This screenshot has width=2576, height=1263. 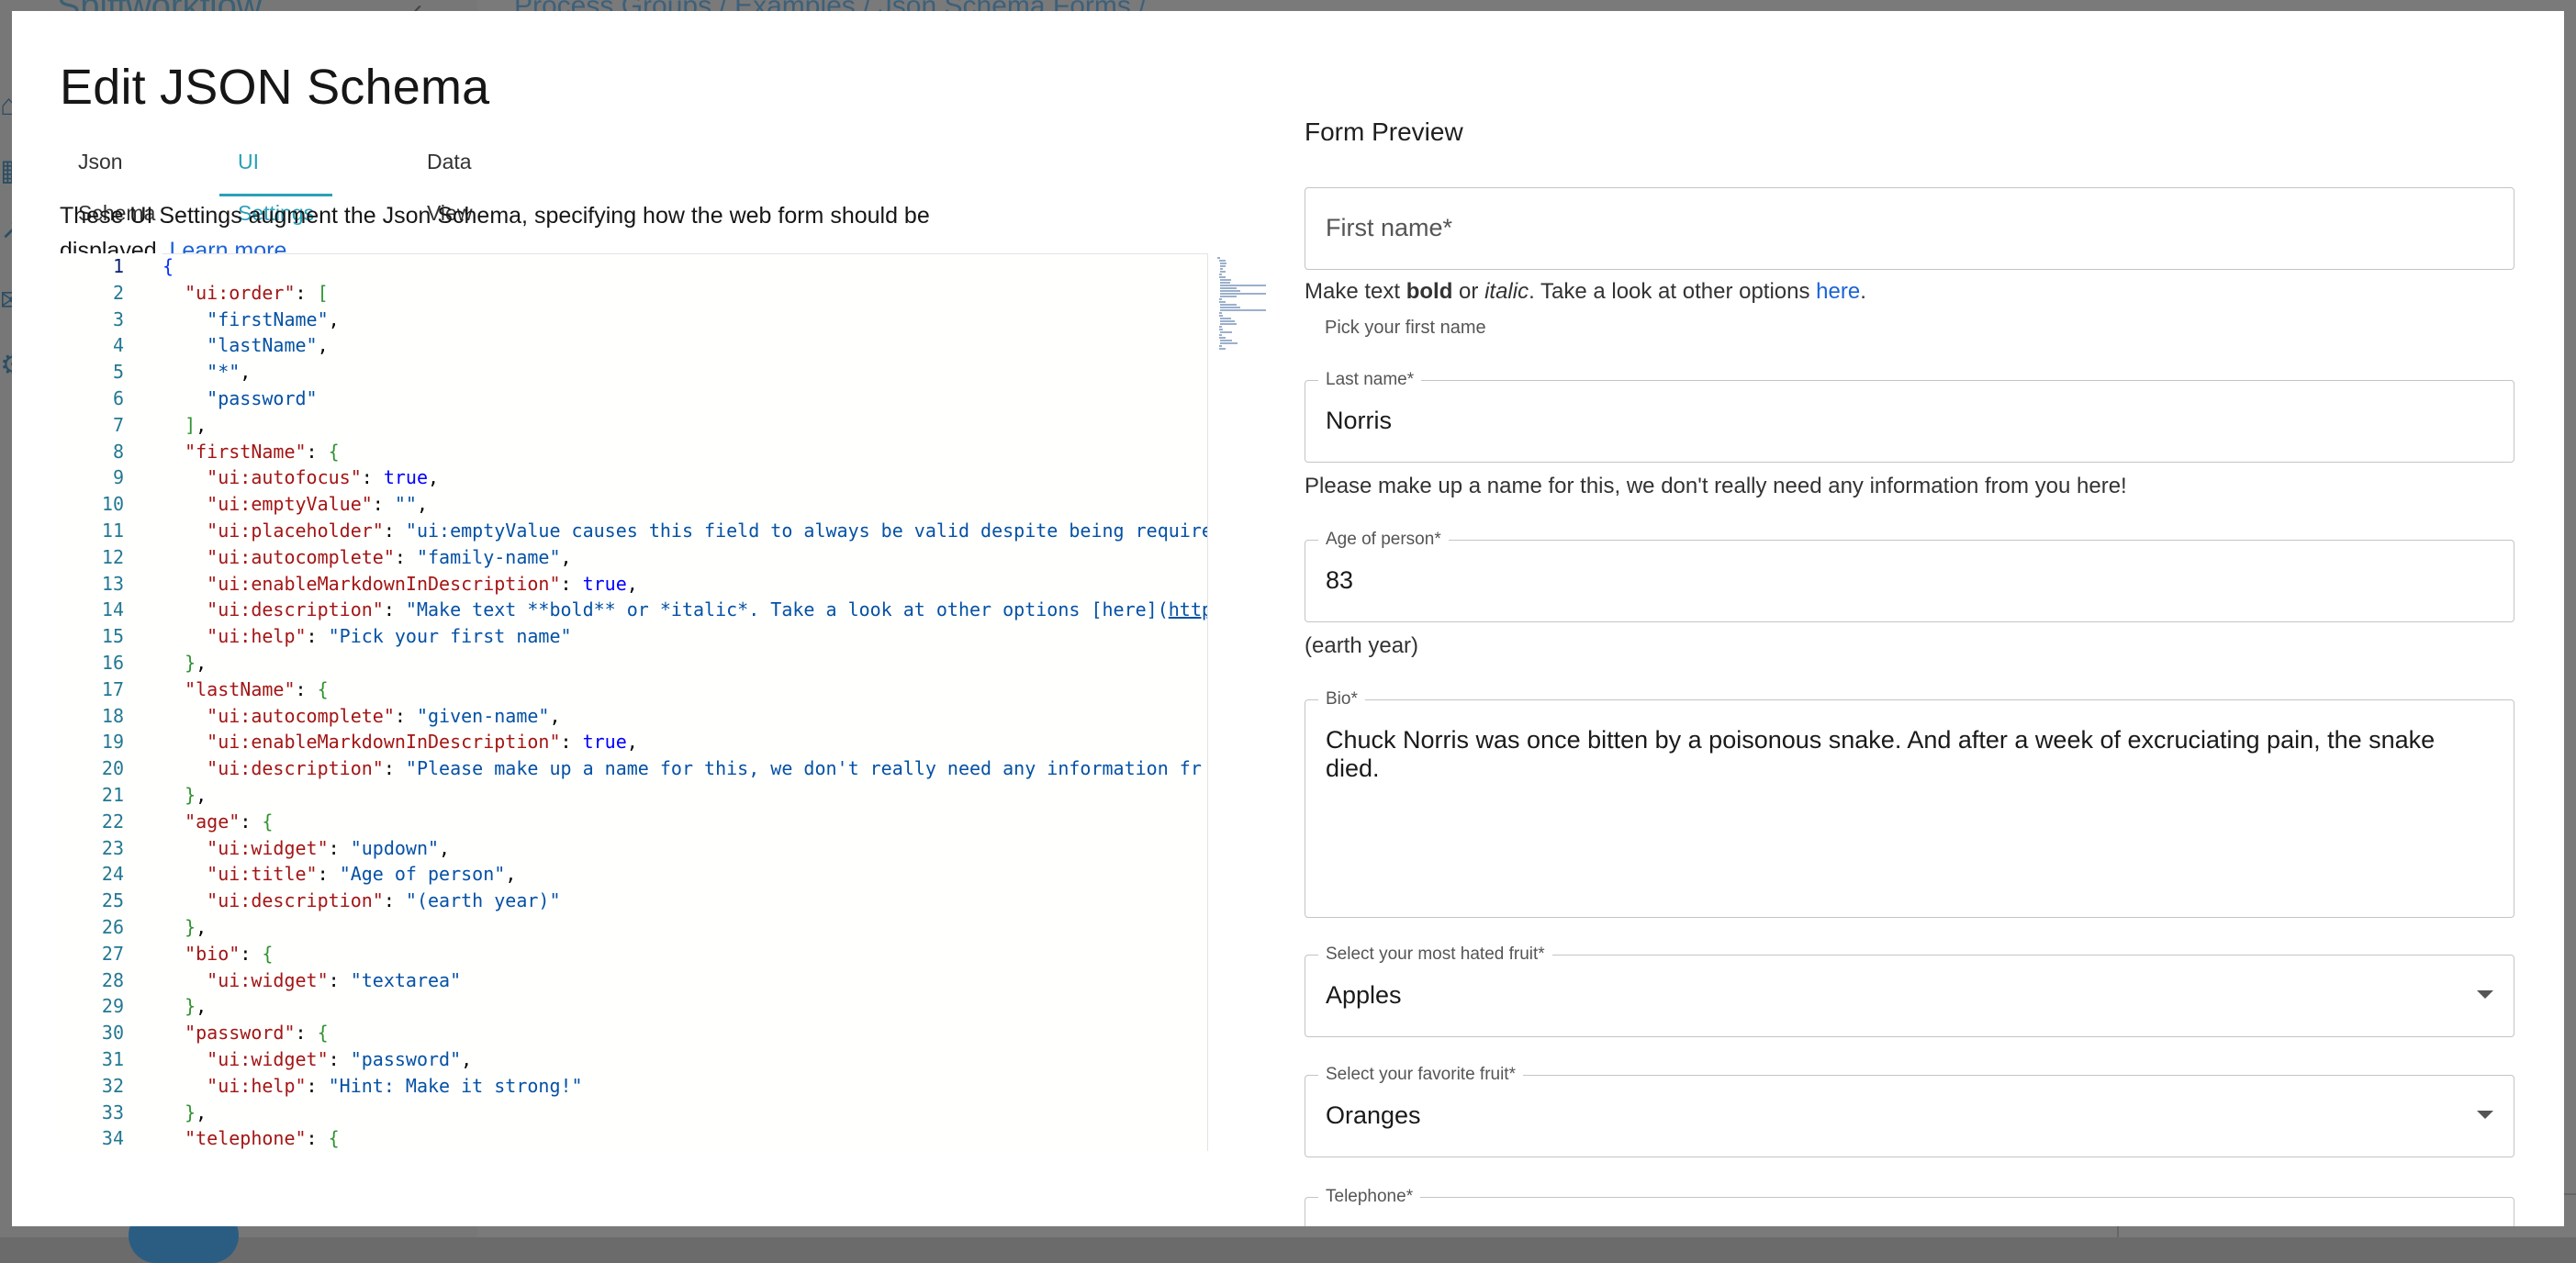 What do you see at coordinates (684, 266) in the screenshot?
I see `code-line: {` at bounding box center [684, 266].